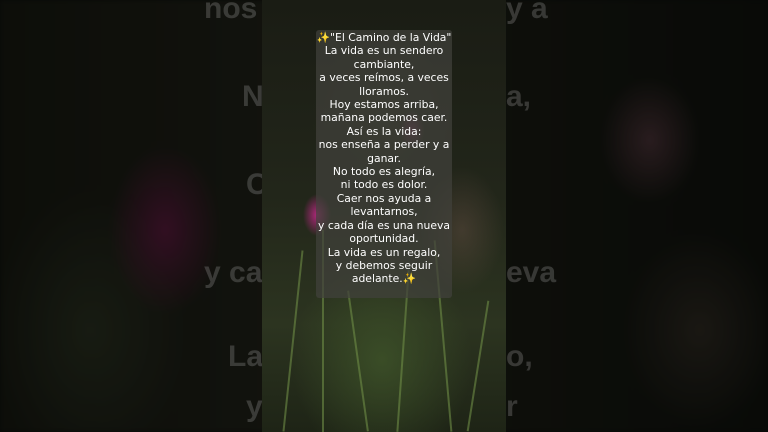 The width and height of the screenshot is (768, 432). I want to click on caption-line: mañana podemos caer., so click(384, 118).